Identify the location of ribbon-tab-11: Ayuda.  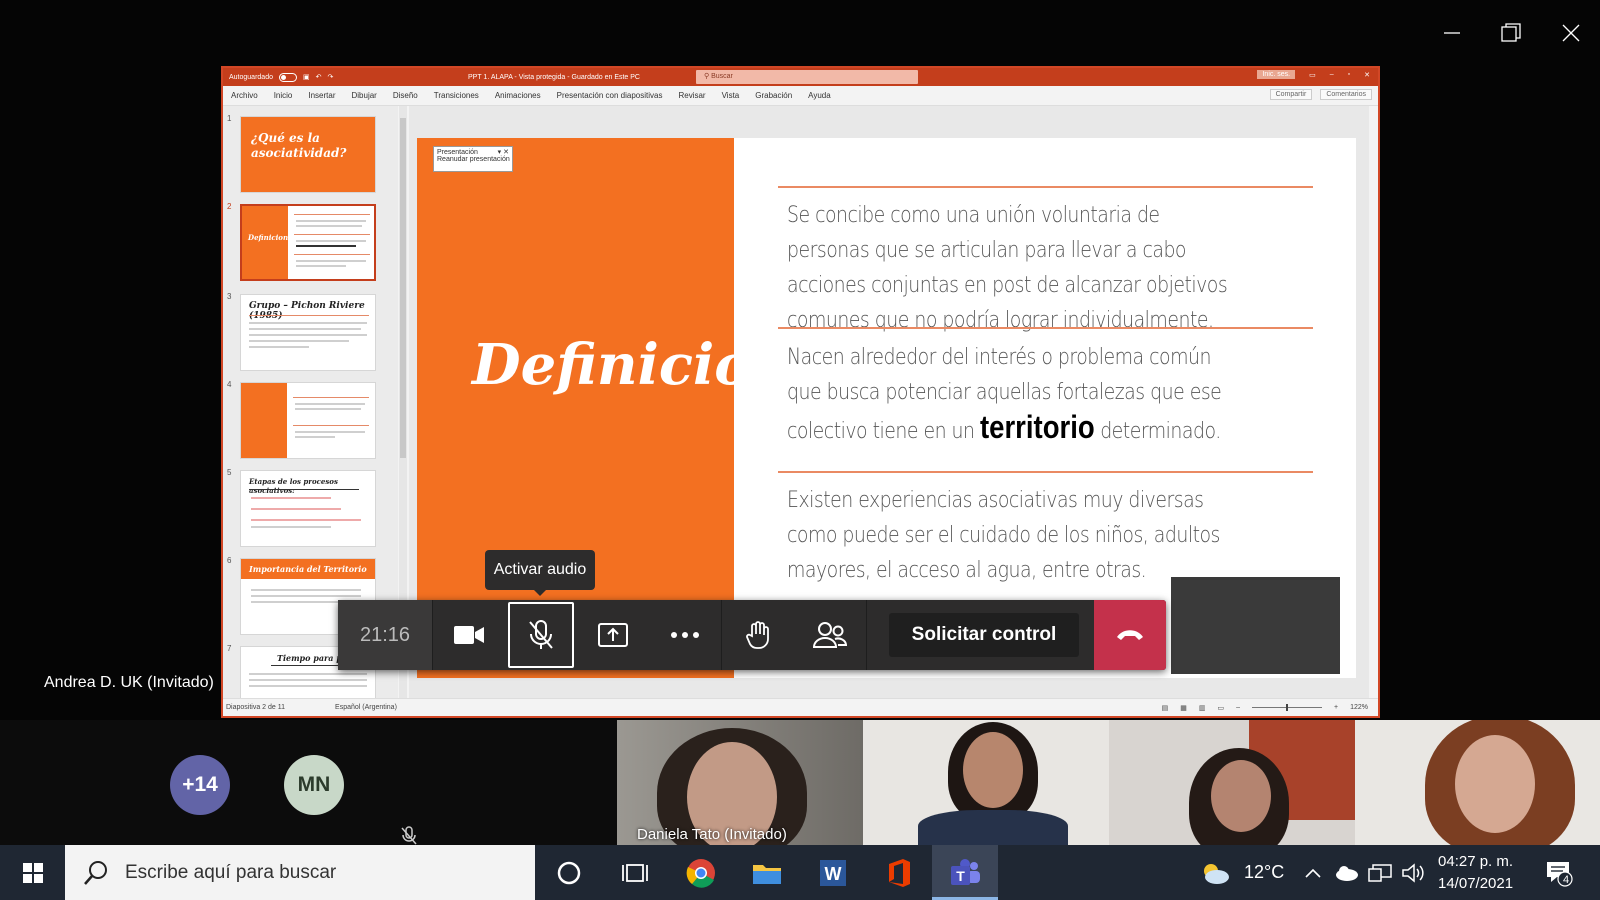
(819, 95).